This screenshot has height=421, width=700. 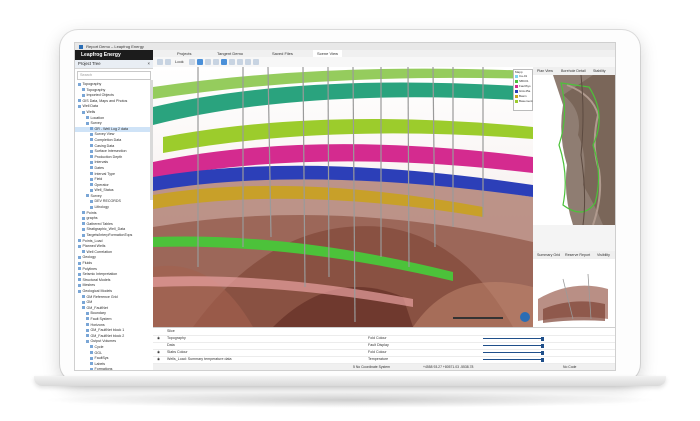 What do you see at coordinates (87, 263) in the screenshot?
I see `tree-item-label: Fluids` at bounding box center [87, 263].